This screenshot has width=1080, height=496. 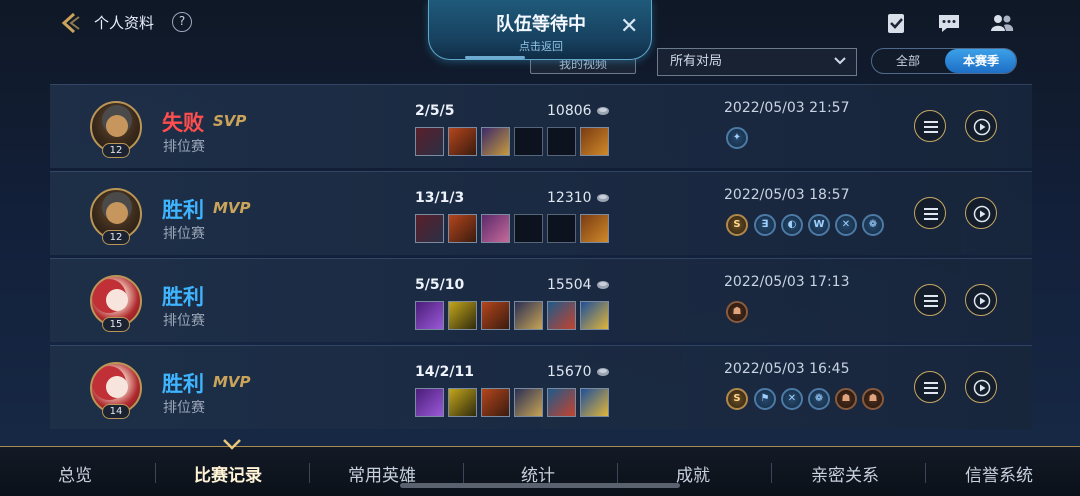 What do you see at coordinates (540, 467) in the screenshot?
I see `bottom-nav: 总览 比赛记录 常用英雄 统计 成就 亲密关系 信誉系统` at bounding box center [540, 467].